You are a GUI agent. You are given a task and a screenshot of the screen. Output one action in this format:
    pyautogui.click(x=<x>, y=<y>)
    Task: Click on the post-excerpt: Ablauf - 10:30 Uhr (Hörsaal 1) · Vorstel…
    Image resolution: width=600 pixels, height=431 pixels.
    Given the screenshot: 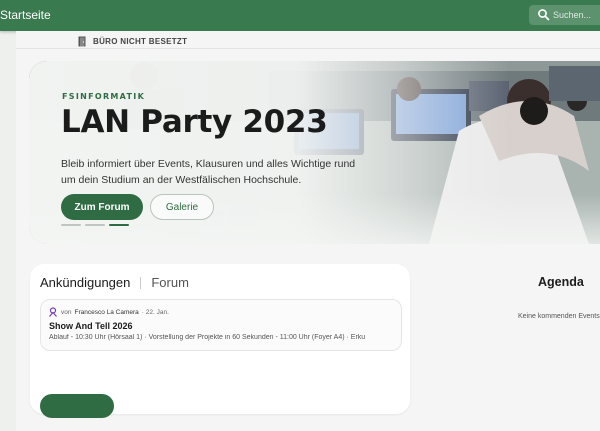 What is the action you would take?
    pyautogui.click(x=207, y=337)
    